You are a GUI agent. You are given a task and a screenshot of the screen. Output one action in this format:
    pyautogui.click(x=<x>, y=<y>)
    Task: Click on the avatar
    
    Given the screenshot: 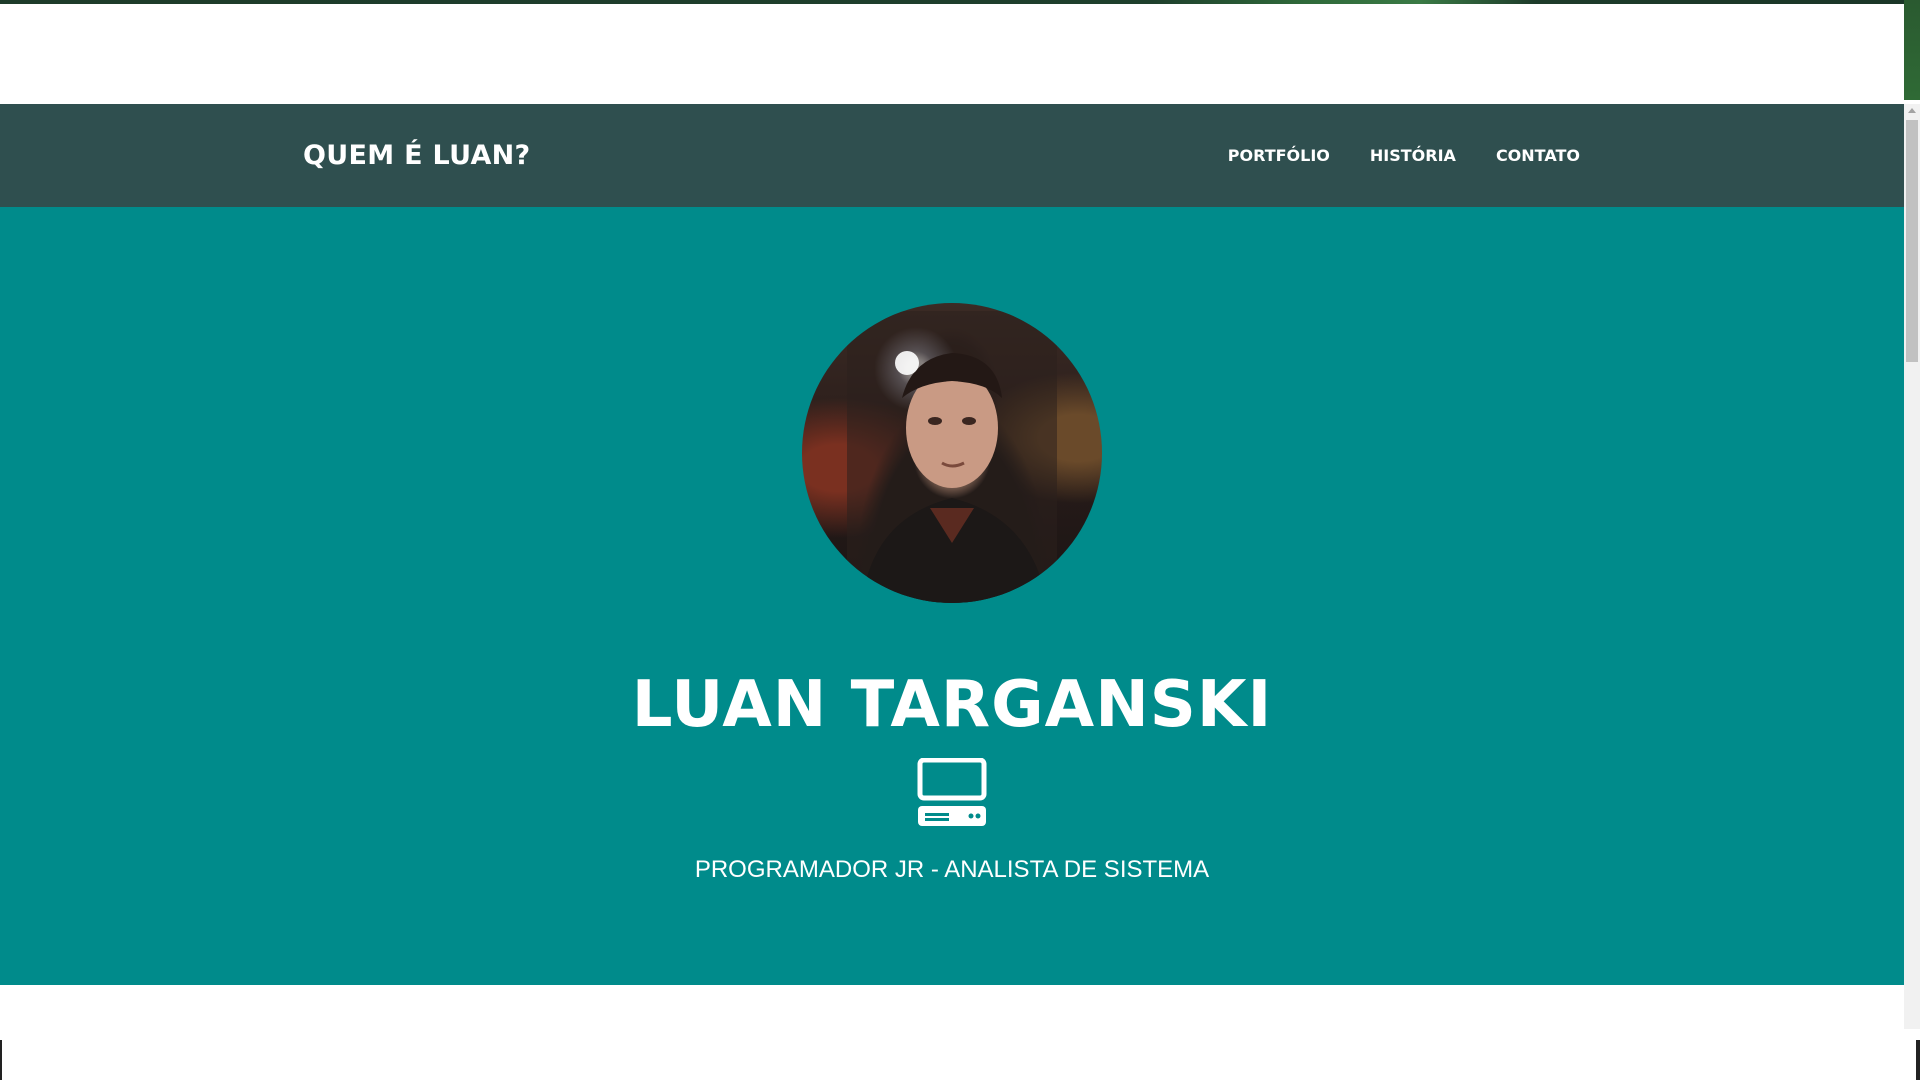 What is the action you would take?
    pyautogui.click(x=952, y=453)
    